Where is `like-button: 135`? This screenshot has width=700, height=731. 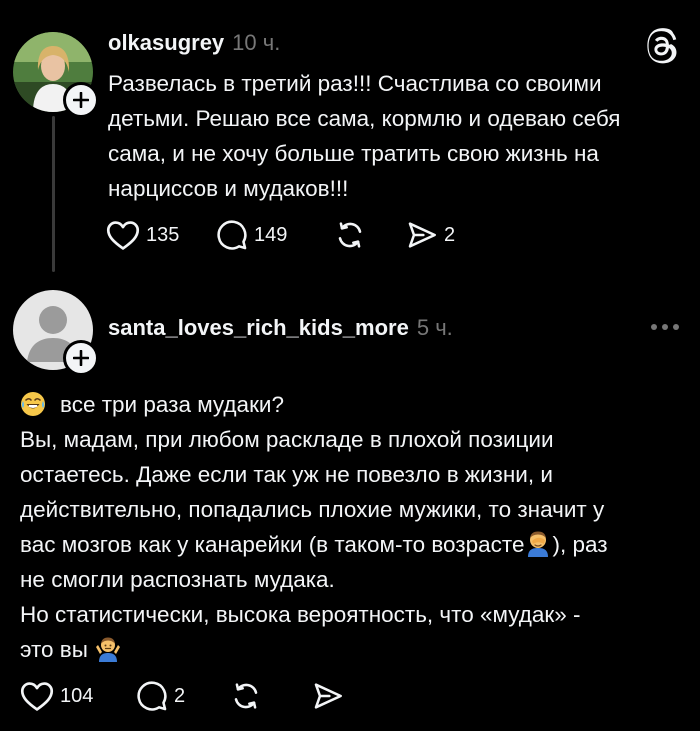 like-button: 135 is located at coordinates (161, 235).